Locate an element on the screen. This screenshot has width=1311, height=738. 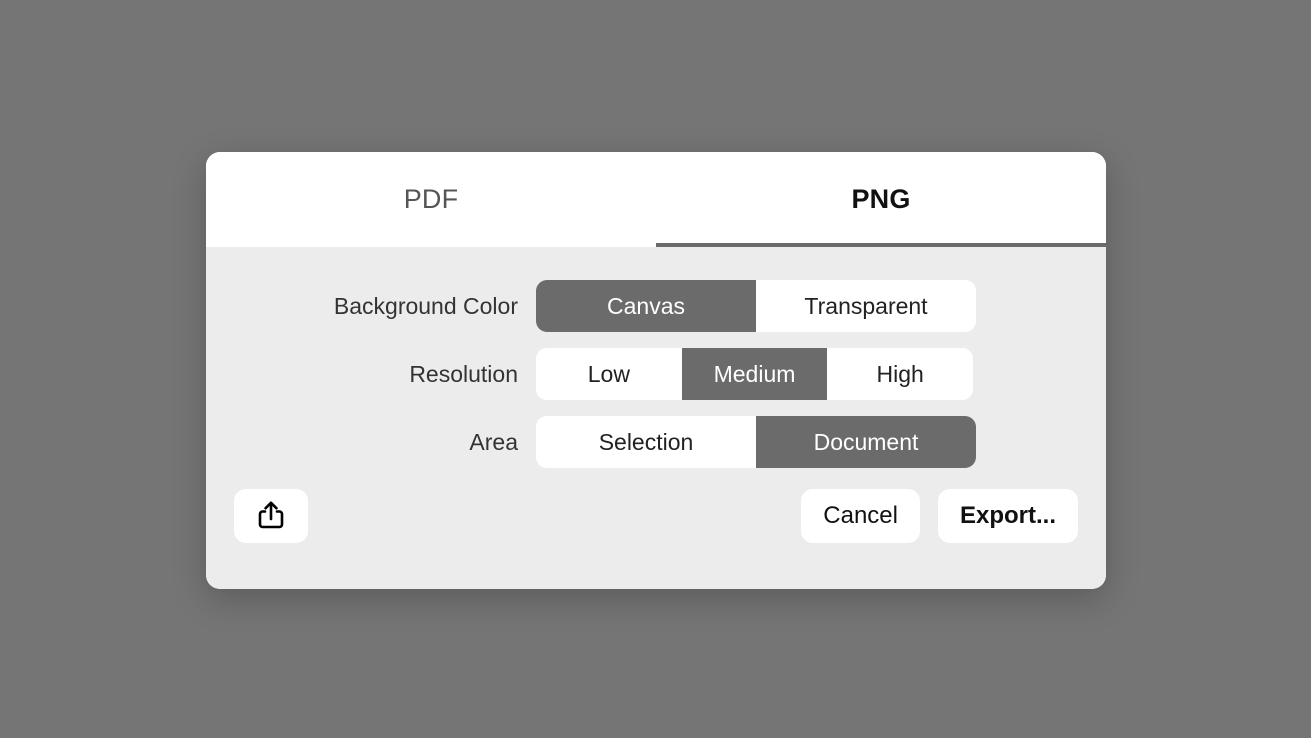
tab-png-label: PNG is located at coordinates (881, 199).